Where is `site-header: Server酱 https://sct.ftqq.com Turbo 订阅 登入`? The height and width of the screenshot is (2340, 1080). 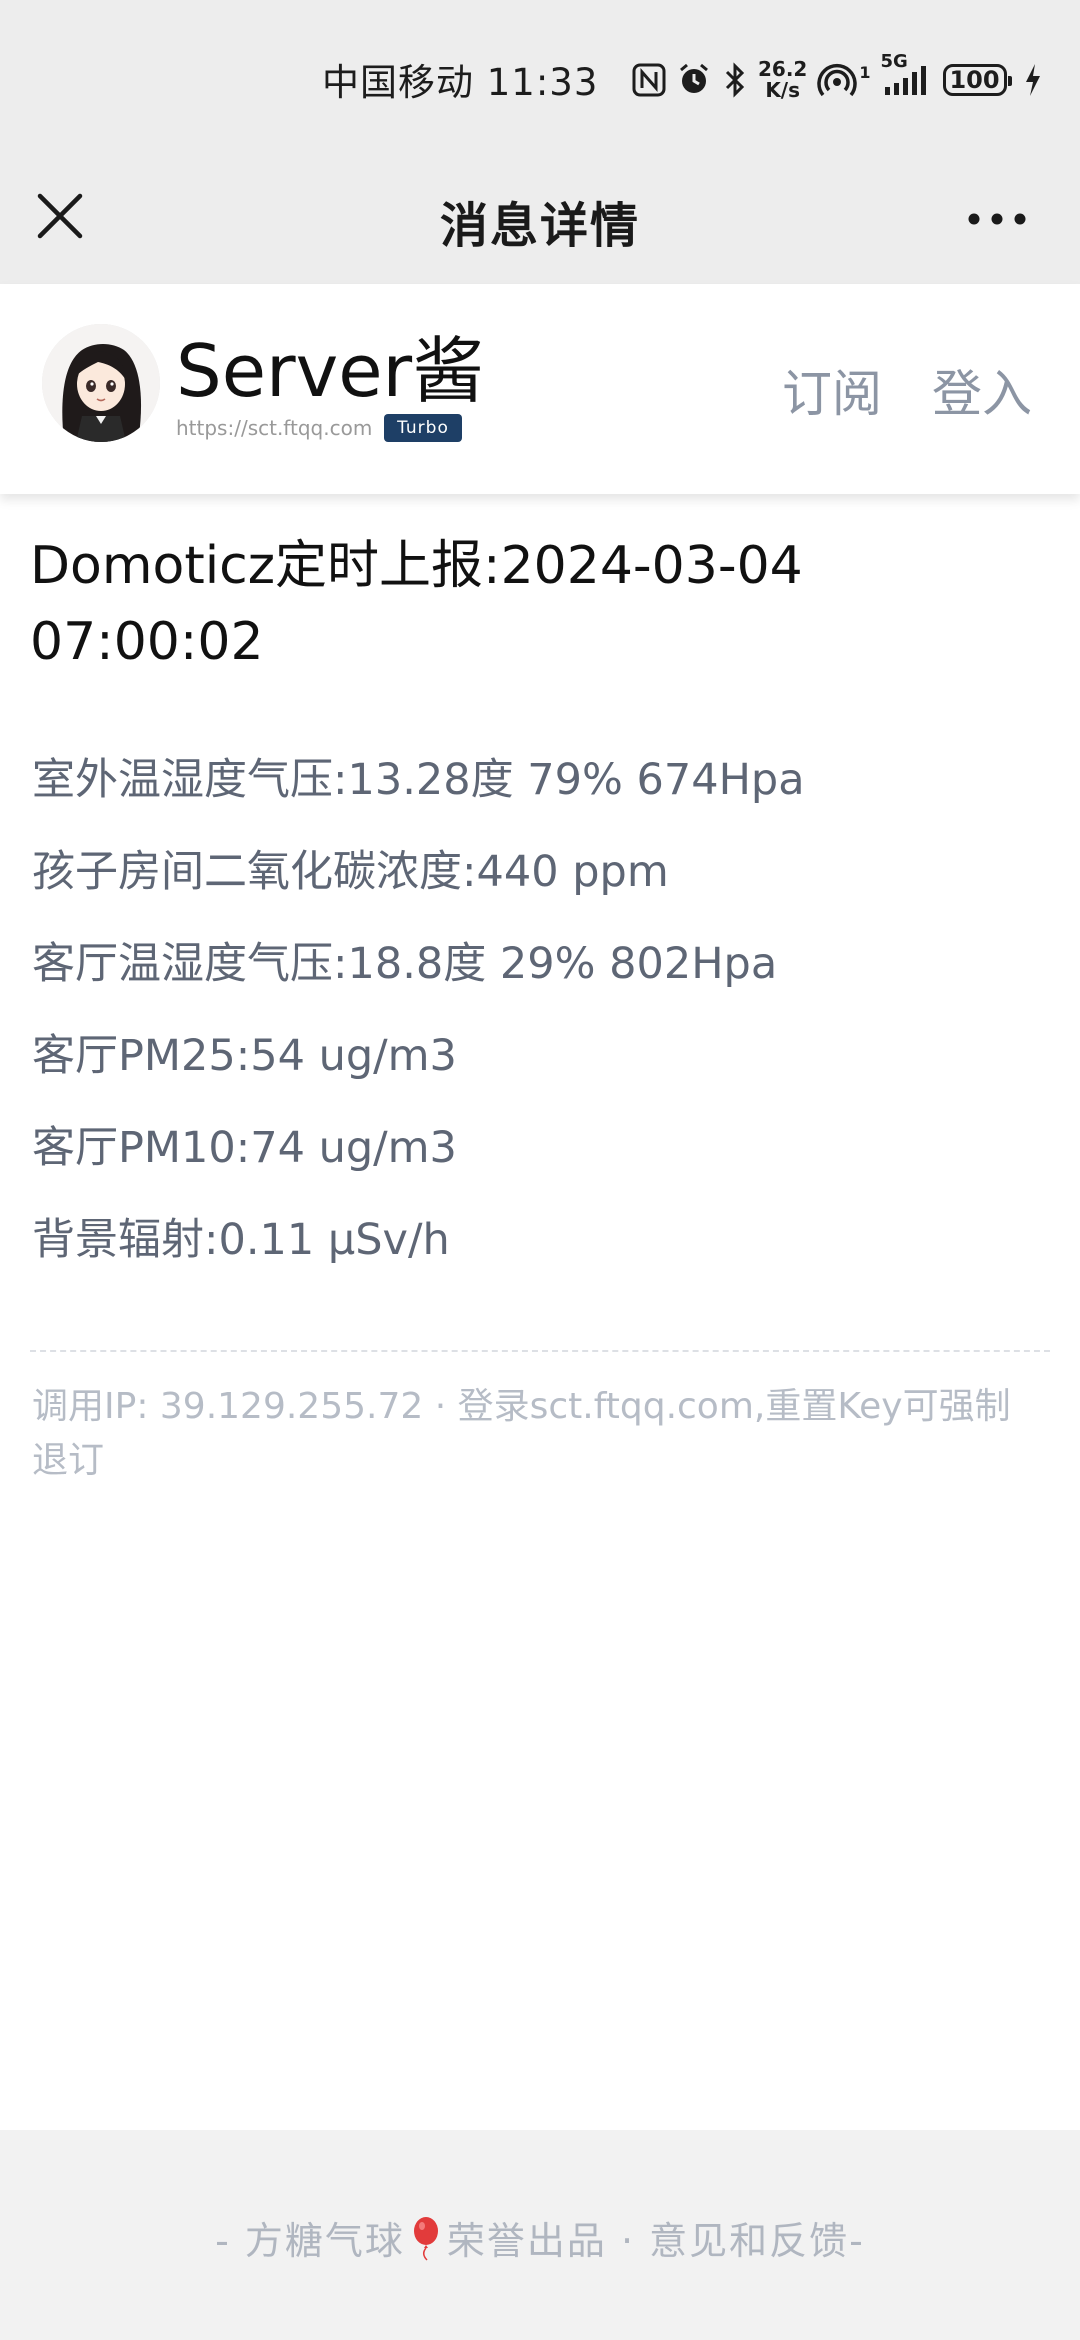 site-header: Server酱 https://sct.ftqq.com Turbo 订阅 登入 is located at coordinates (540, 389).